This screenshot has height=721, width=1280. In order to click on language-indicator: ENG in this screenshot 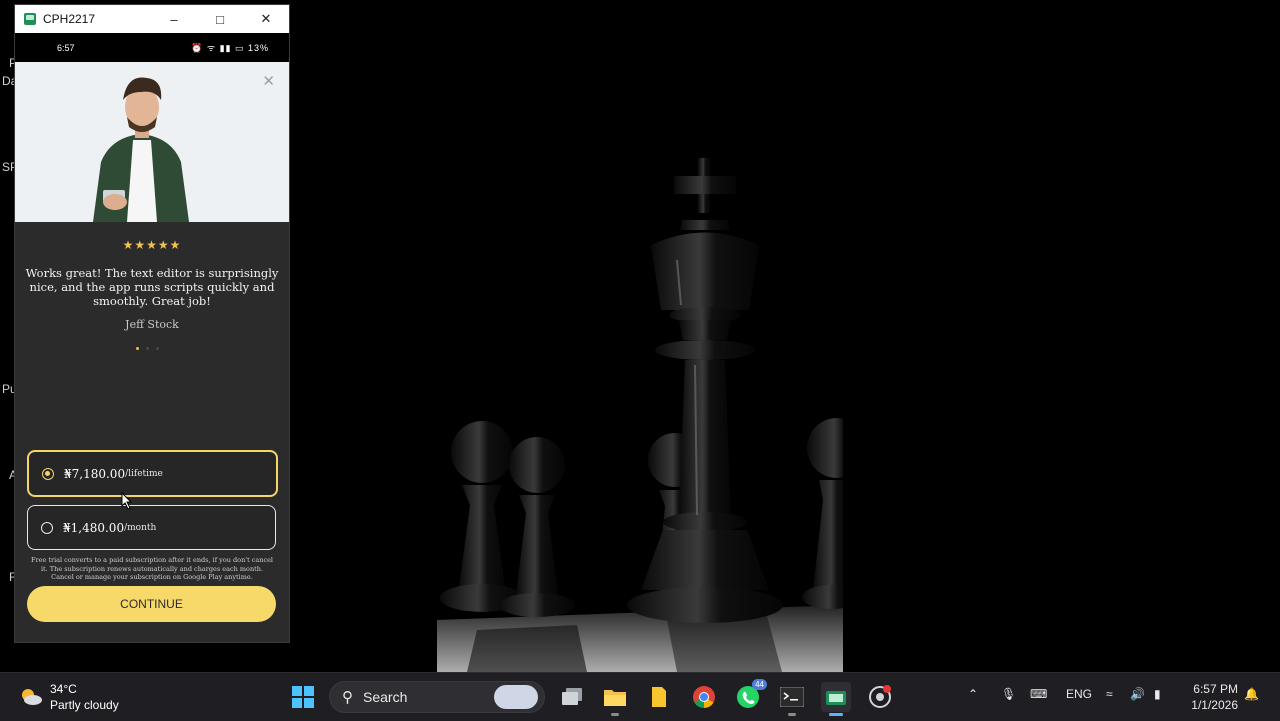, I will do `click(1079, 694)`.